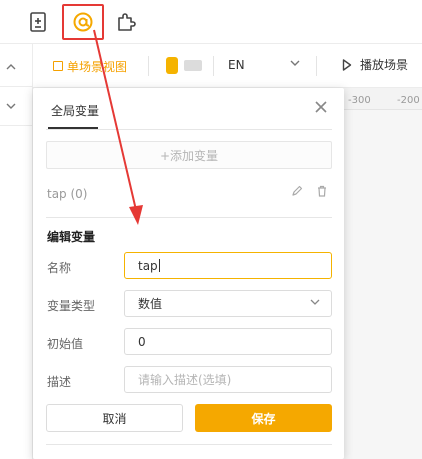  I want to click on edit-icon, so click(297, 192).